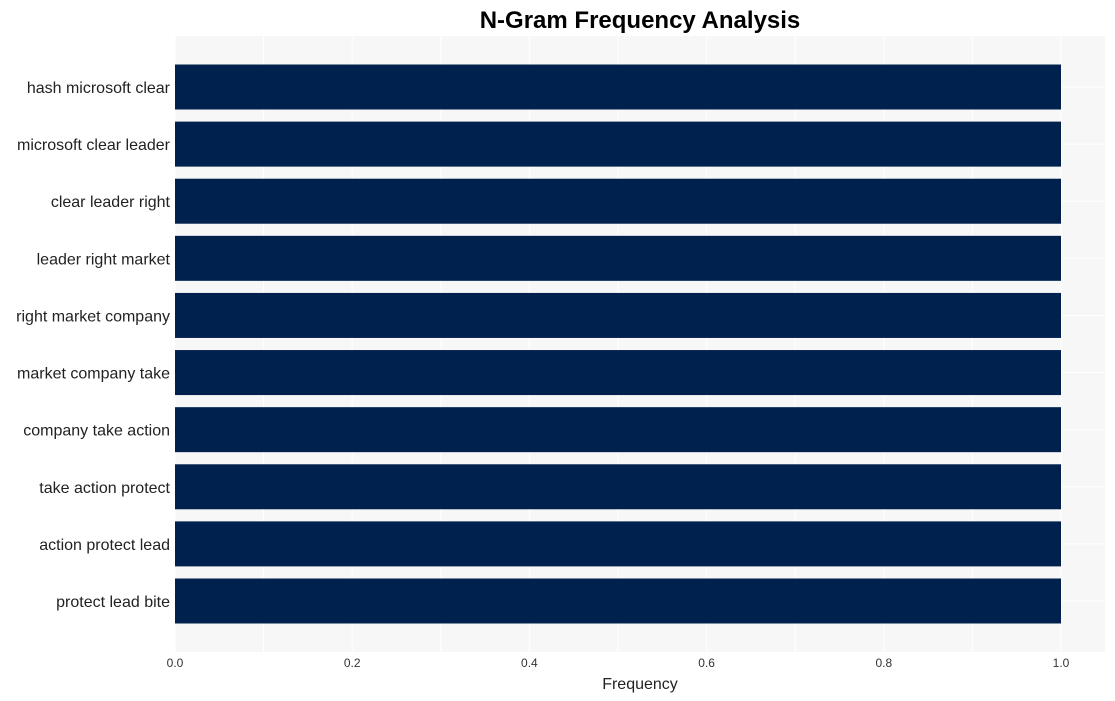 This screenshot has width=1115, height=701. I want to click on bar-protect-lead-bite, so click(618, 601).